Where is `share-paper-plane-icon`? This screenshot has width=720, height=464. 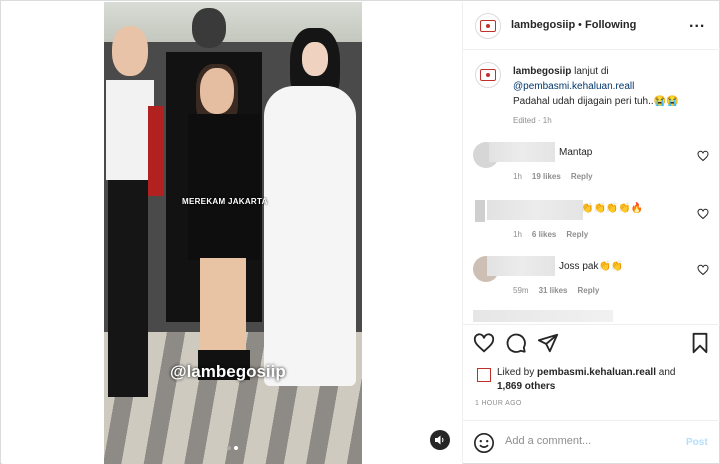 share-paper-plane-icon is located at coordinates (548, 343).